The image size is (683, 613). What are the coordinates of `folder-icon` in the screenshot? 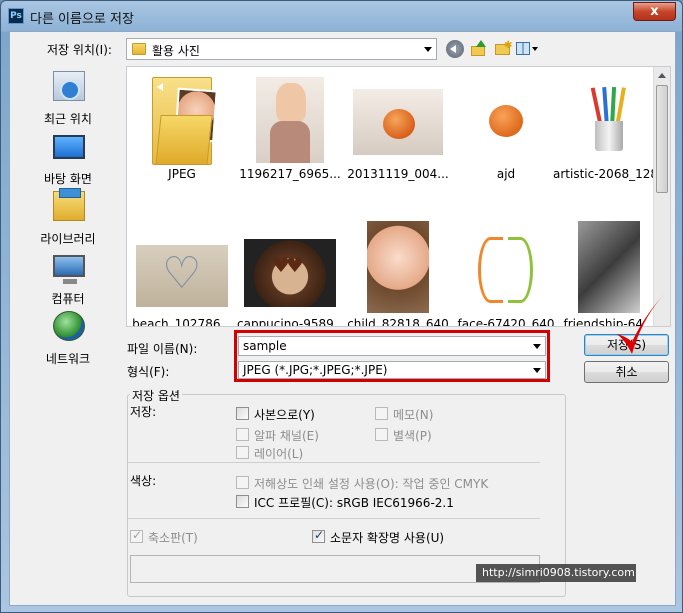 It's located at (139, 49).